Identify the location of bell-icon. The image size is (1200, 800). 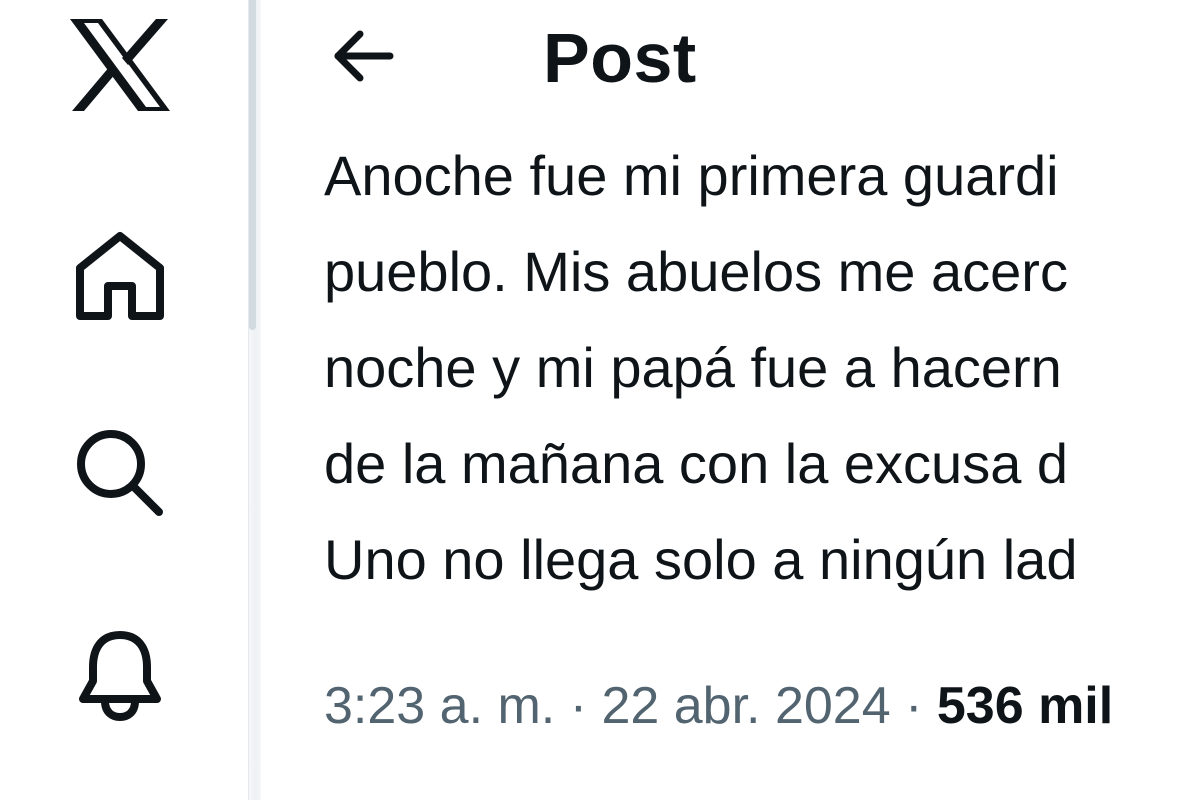
(120, 676).